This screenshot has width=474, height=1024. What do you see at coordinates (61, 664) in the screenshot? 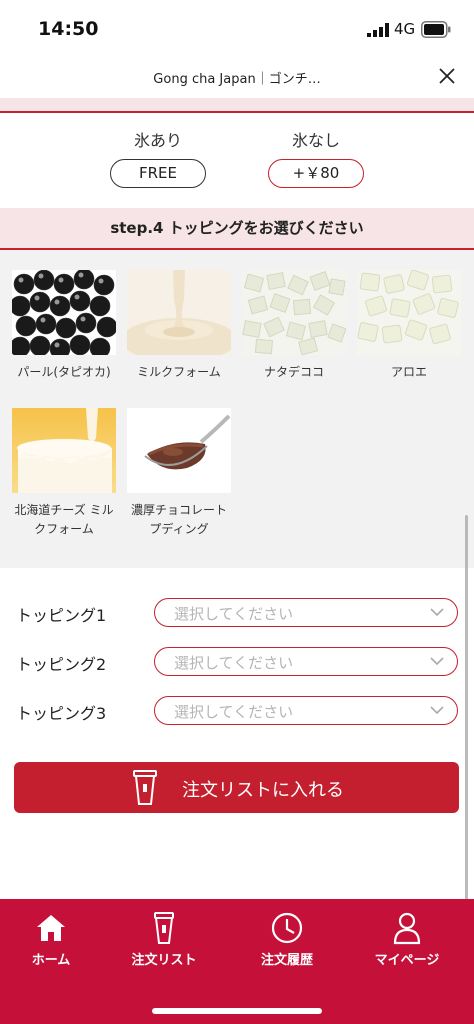
I see `topping-select-label: トッピング2` at bounding box center [61, 664].